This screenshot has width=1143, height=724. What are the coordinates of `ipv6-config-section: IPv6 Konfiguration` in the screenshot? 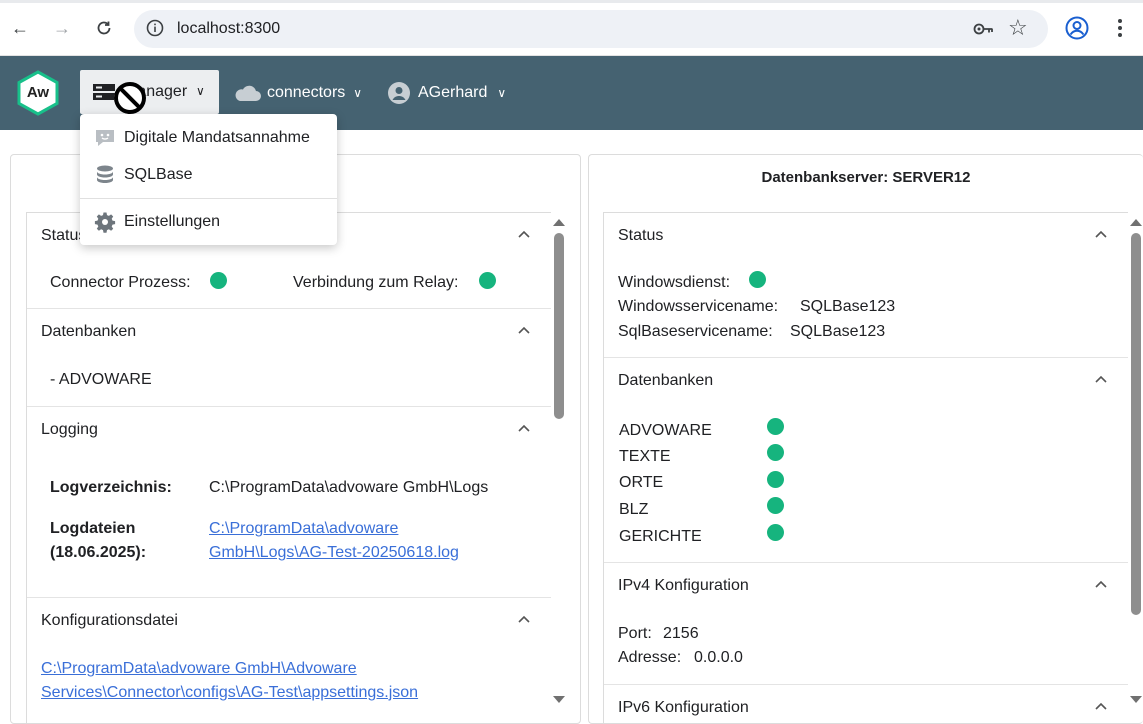 It's located at (866, 704).